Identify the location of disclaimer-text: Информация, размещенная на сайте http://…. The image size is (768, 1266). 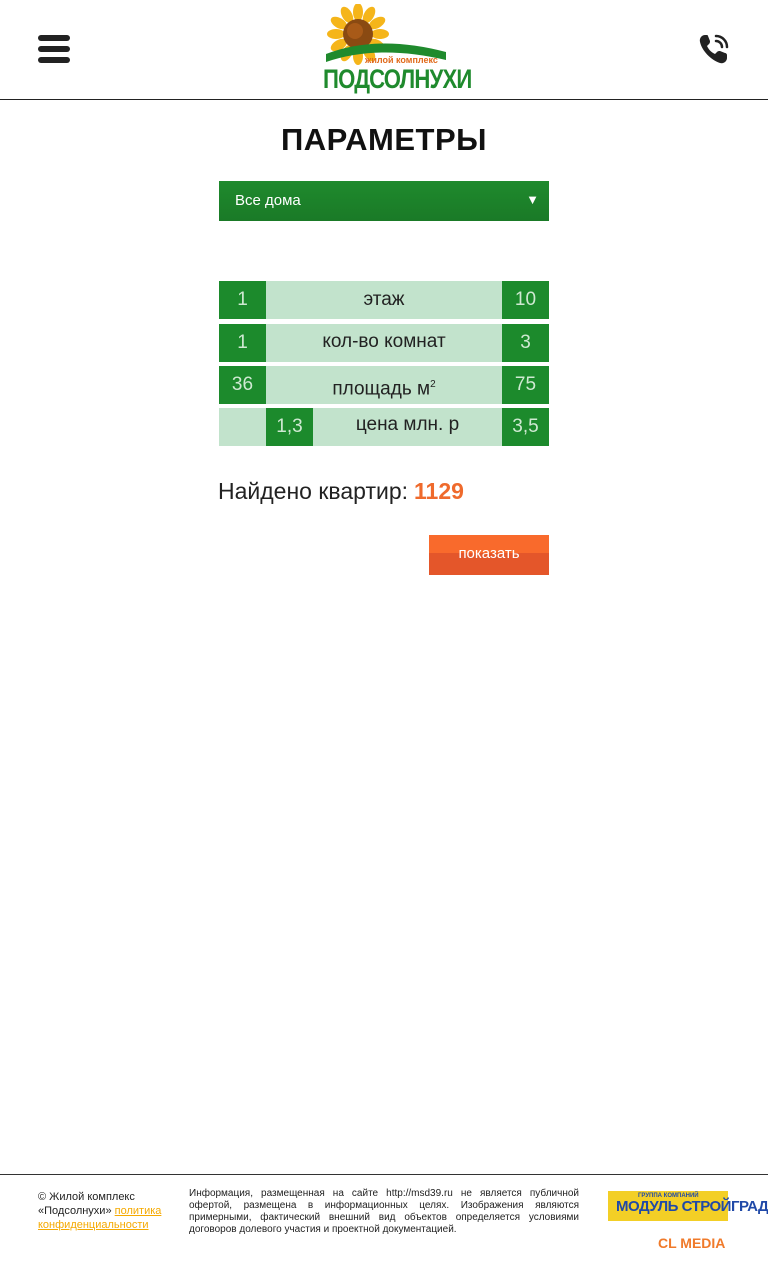
(384, 1211).